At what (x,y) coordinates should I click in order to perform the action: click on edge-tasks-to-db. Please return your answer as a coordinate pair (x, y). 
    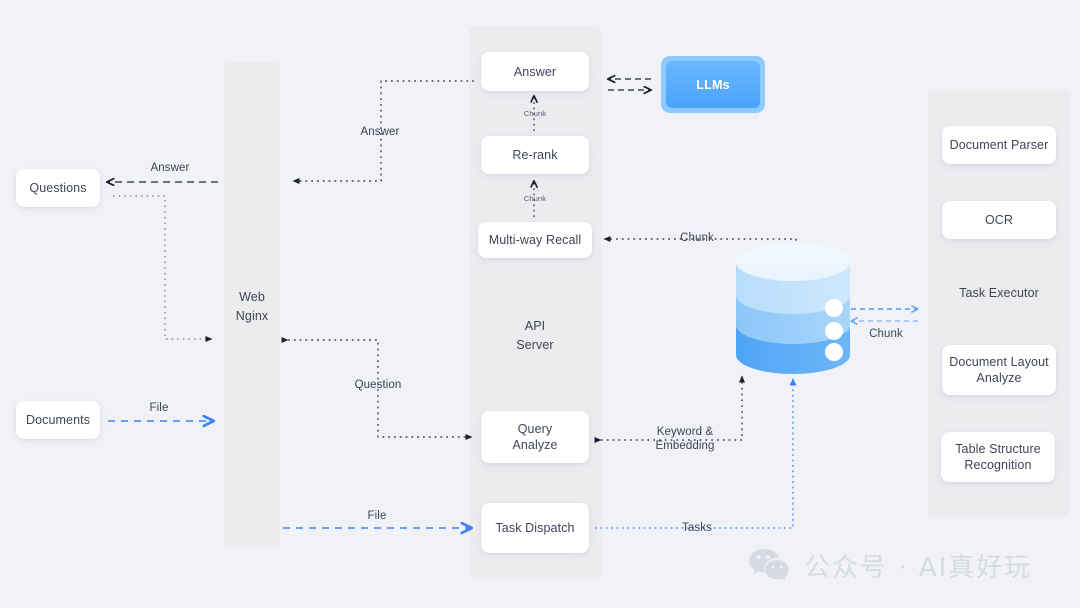
    Looking at the image, I should click on (696, 453).